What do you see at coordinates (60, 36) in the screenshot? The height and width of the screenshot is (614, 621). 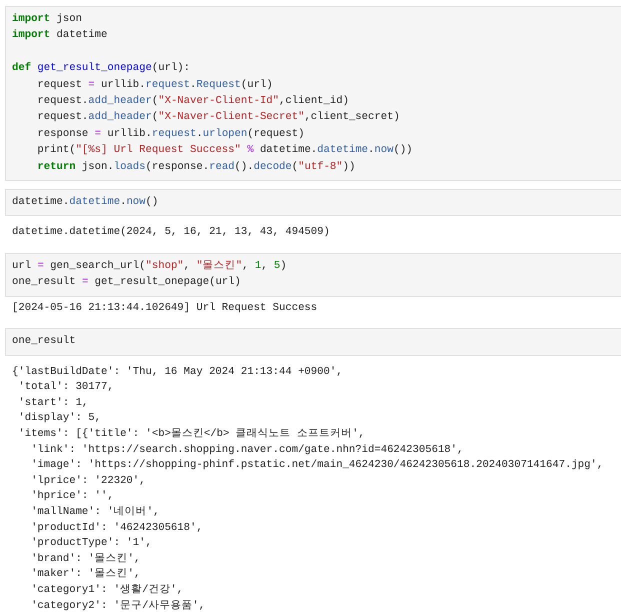 I see `code-line: import datetime` at bounding box center [60, 36].